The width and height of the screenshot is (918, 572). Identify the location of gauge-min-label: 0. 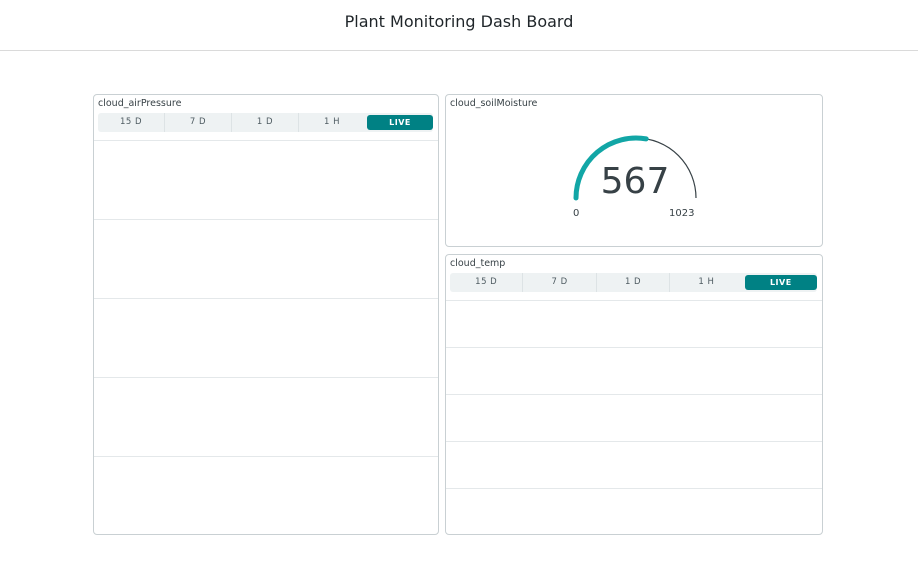
(576, 213).